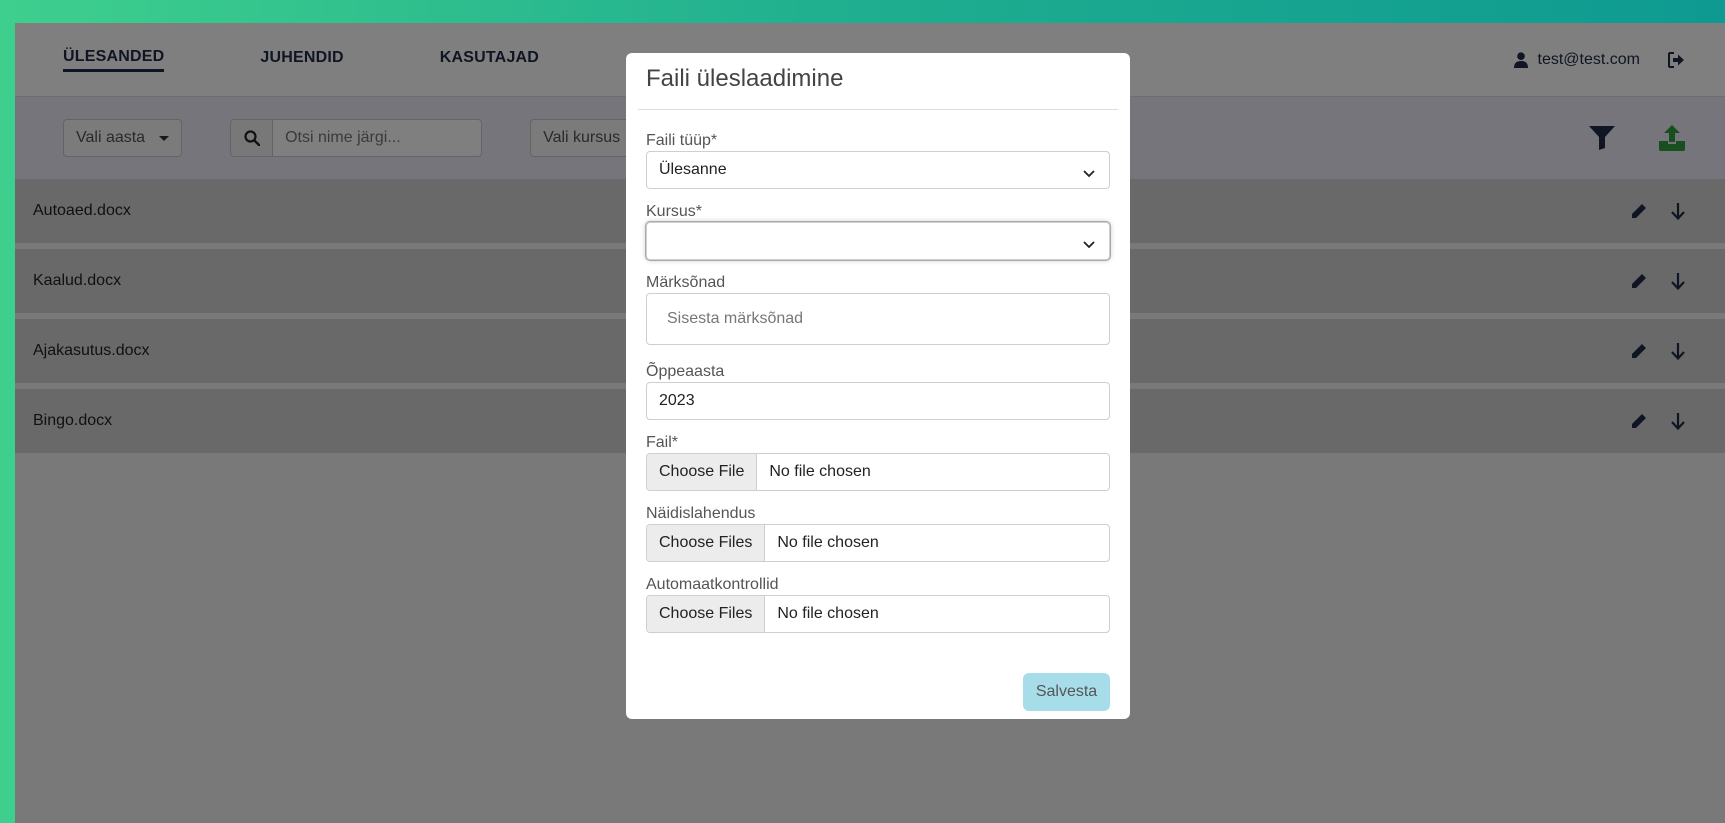  What do you see at coordinates (701, 513) in the screenshot?
I see `example-solution-label: Näidislahendus` at bounding box center [701, 513].